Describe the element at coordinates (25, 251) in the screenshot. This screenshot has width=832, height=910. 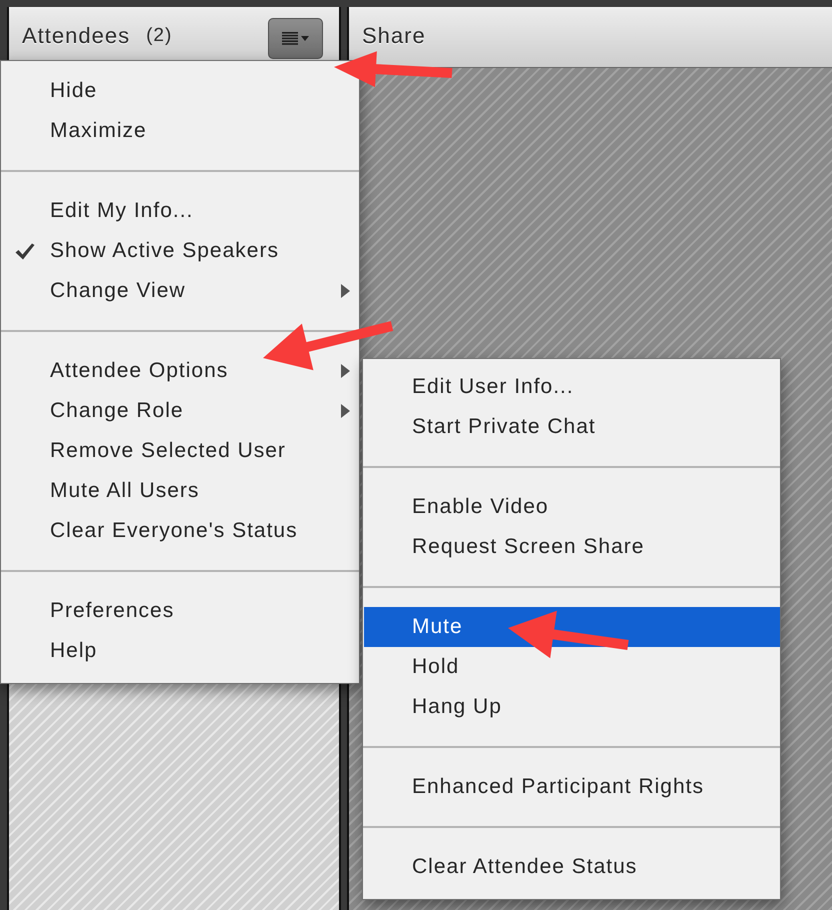
I see `check-icon` at that location.